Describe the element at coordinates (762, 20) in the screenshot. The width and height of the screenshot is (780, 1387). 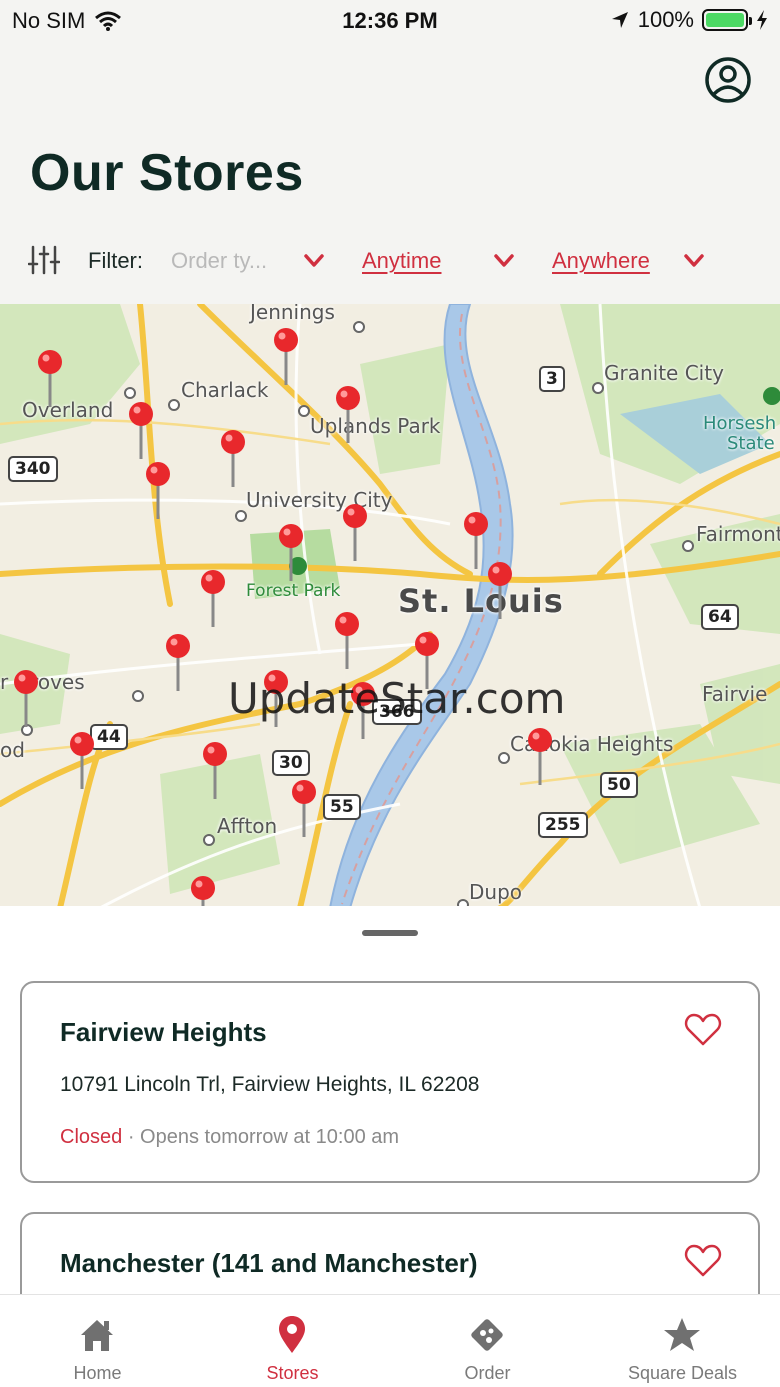
I see `charging-bolt-icon` at that location.